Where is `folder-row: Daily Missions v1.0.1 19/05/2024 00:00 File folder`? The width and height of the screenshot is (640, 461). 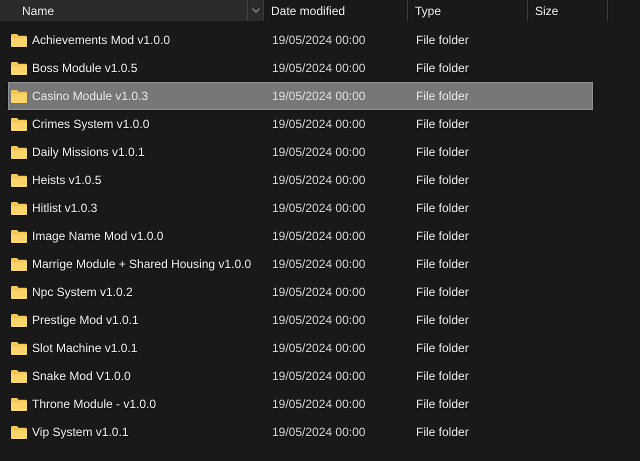 folder-row: Daily Missions v1.0.1 19/05/2024 00:00 File folder is located at coordinates (300, 152).